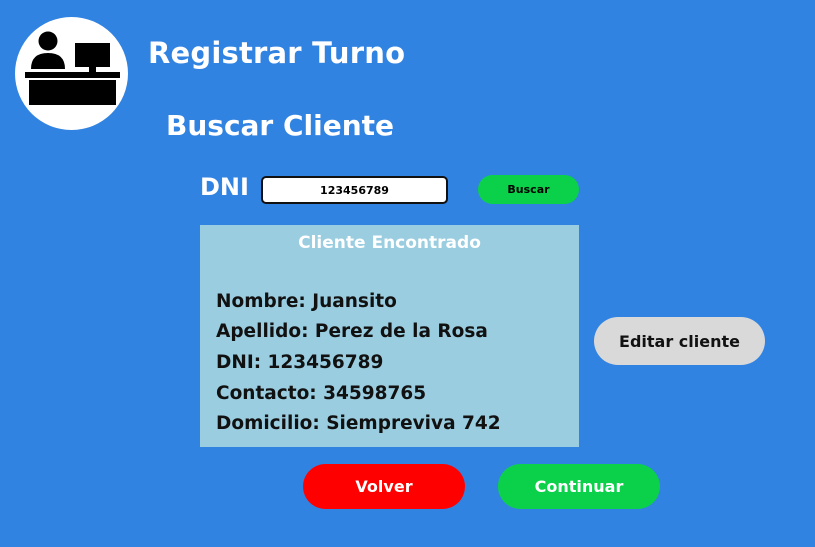 The height and width of the screenshot is (547, 815). I want to click on page-title: Registrar Turno, so click(277, 53).